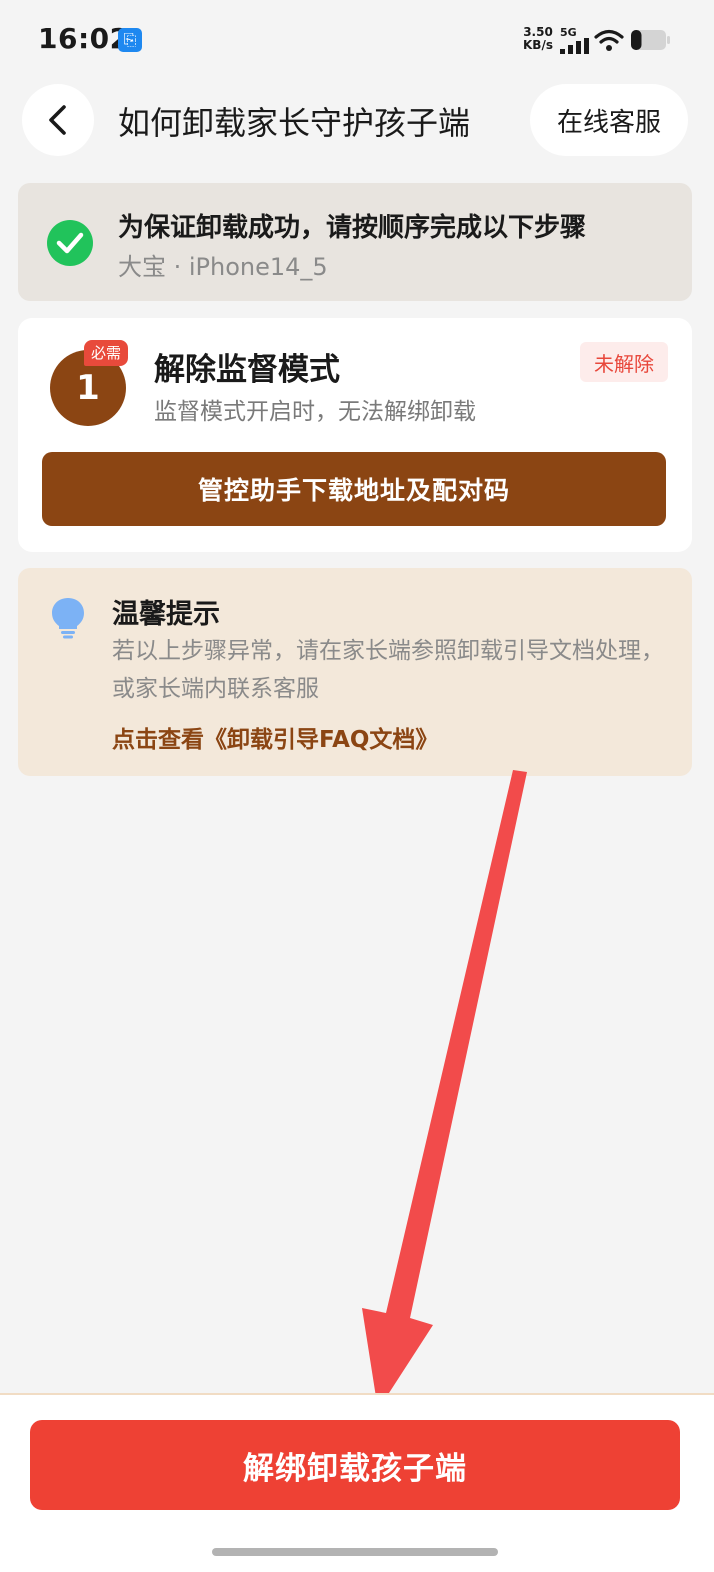 This screenshot has width=714, height=1572. Describe the element at coordinates (315, 412) in the screenshot. I see `step-description: 监督模式开启时，无法解绑卸载` at that location.